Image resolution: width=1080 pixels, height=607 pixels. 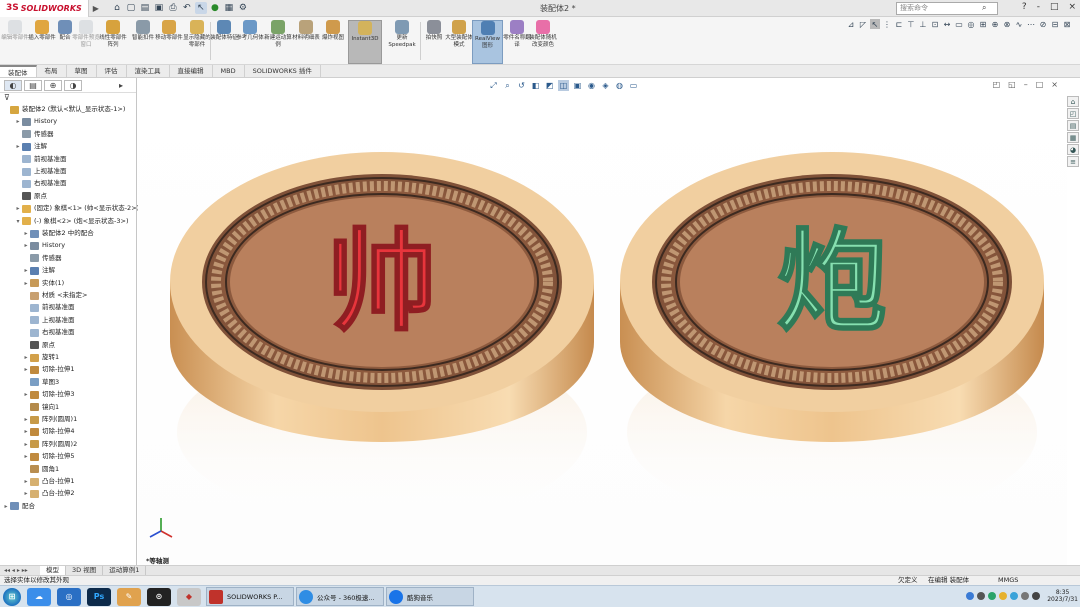 I want to click on tree-item: ▸ 凸台-拉伸2, so click(x=48, y=493).